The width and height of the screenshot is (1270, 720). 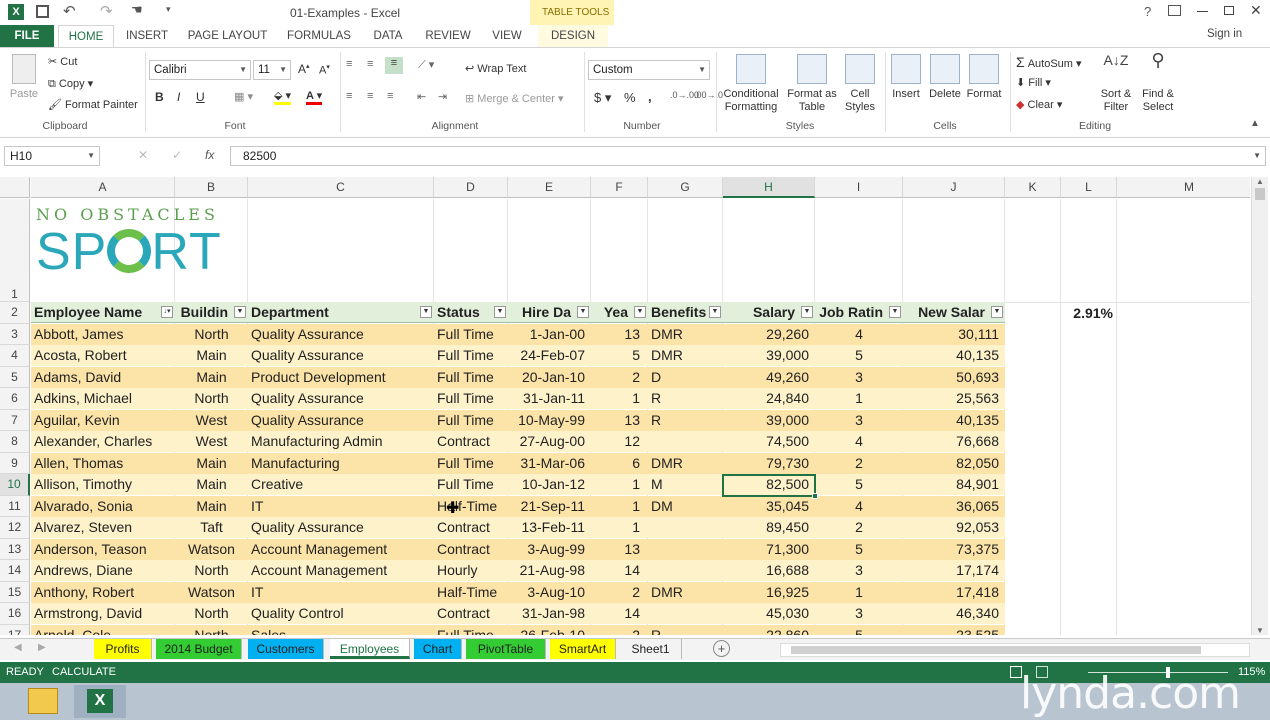 What do you see at coordinates (685, 312) in the screenshot?
I see `table-header-benefits: Benefits ▼` at bounding box center [685, 312].